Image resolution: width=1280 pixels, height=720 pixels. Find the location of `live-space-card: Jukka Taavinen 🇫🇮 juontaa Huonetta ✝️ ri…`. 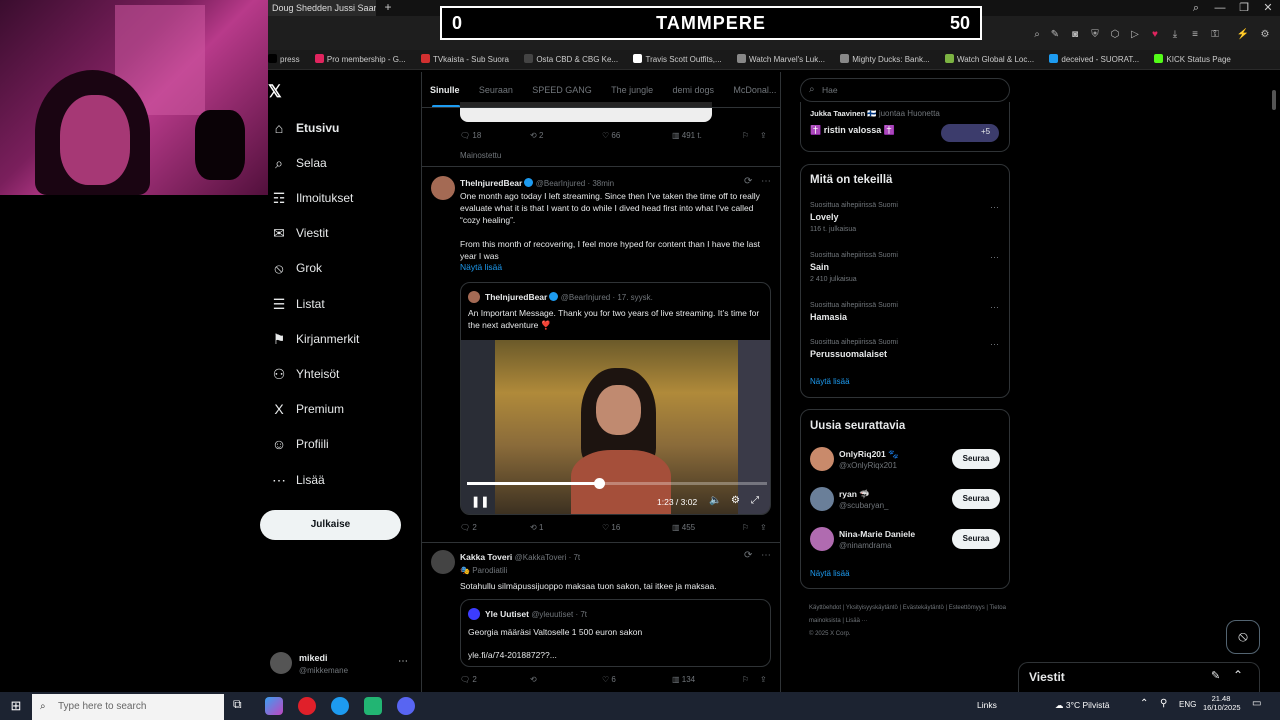

live-space-card: Jukka Taavinen 🇫🇮 juontaa Huonetta ✝️ ri… is located at coordinates (905, 127).